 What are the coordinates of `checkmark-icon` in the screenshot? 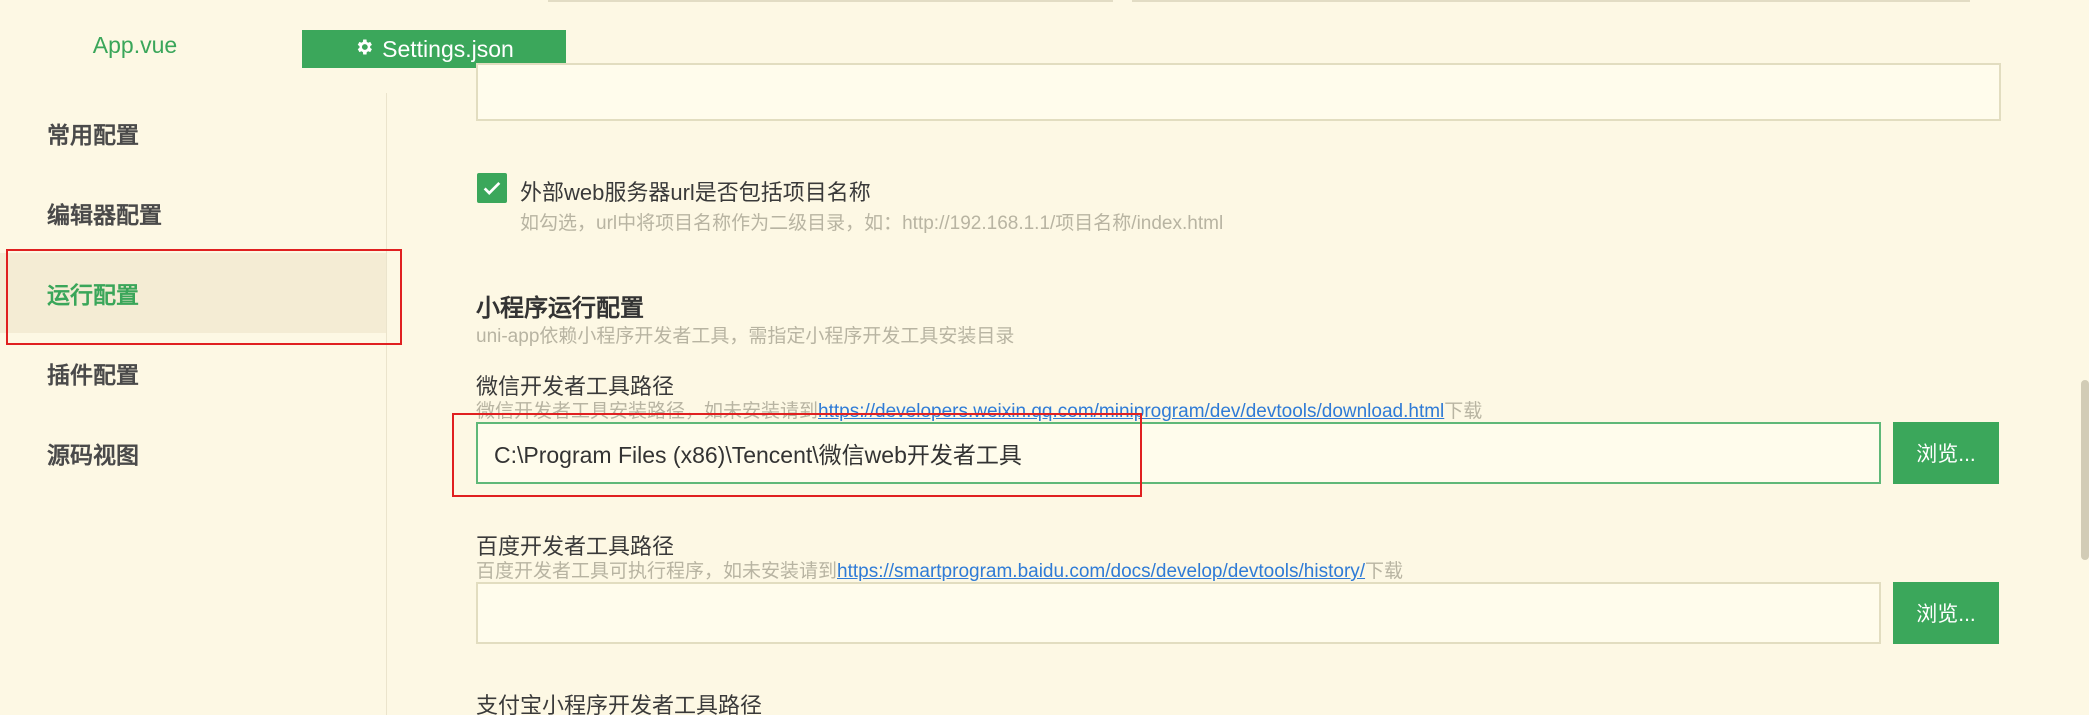 It's located at (492, 188).